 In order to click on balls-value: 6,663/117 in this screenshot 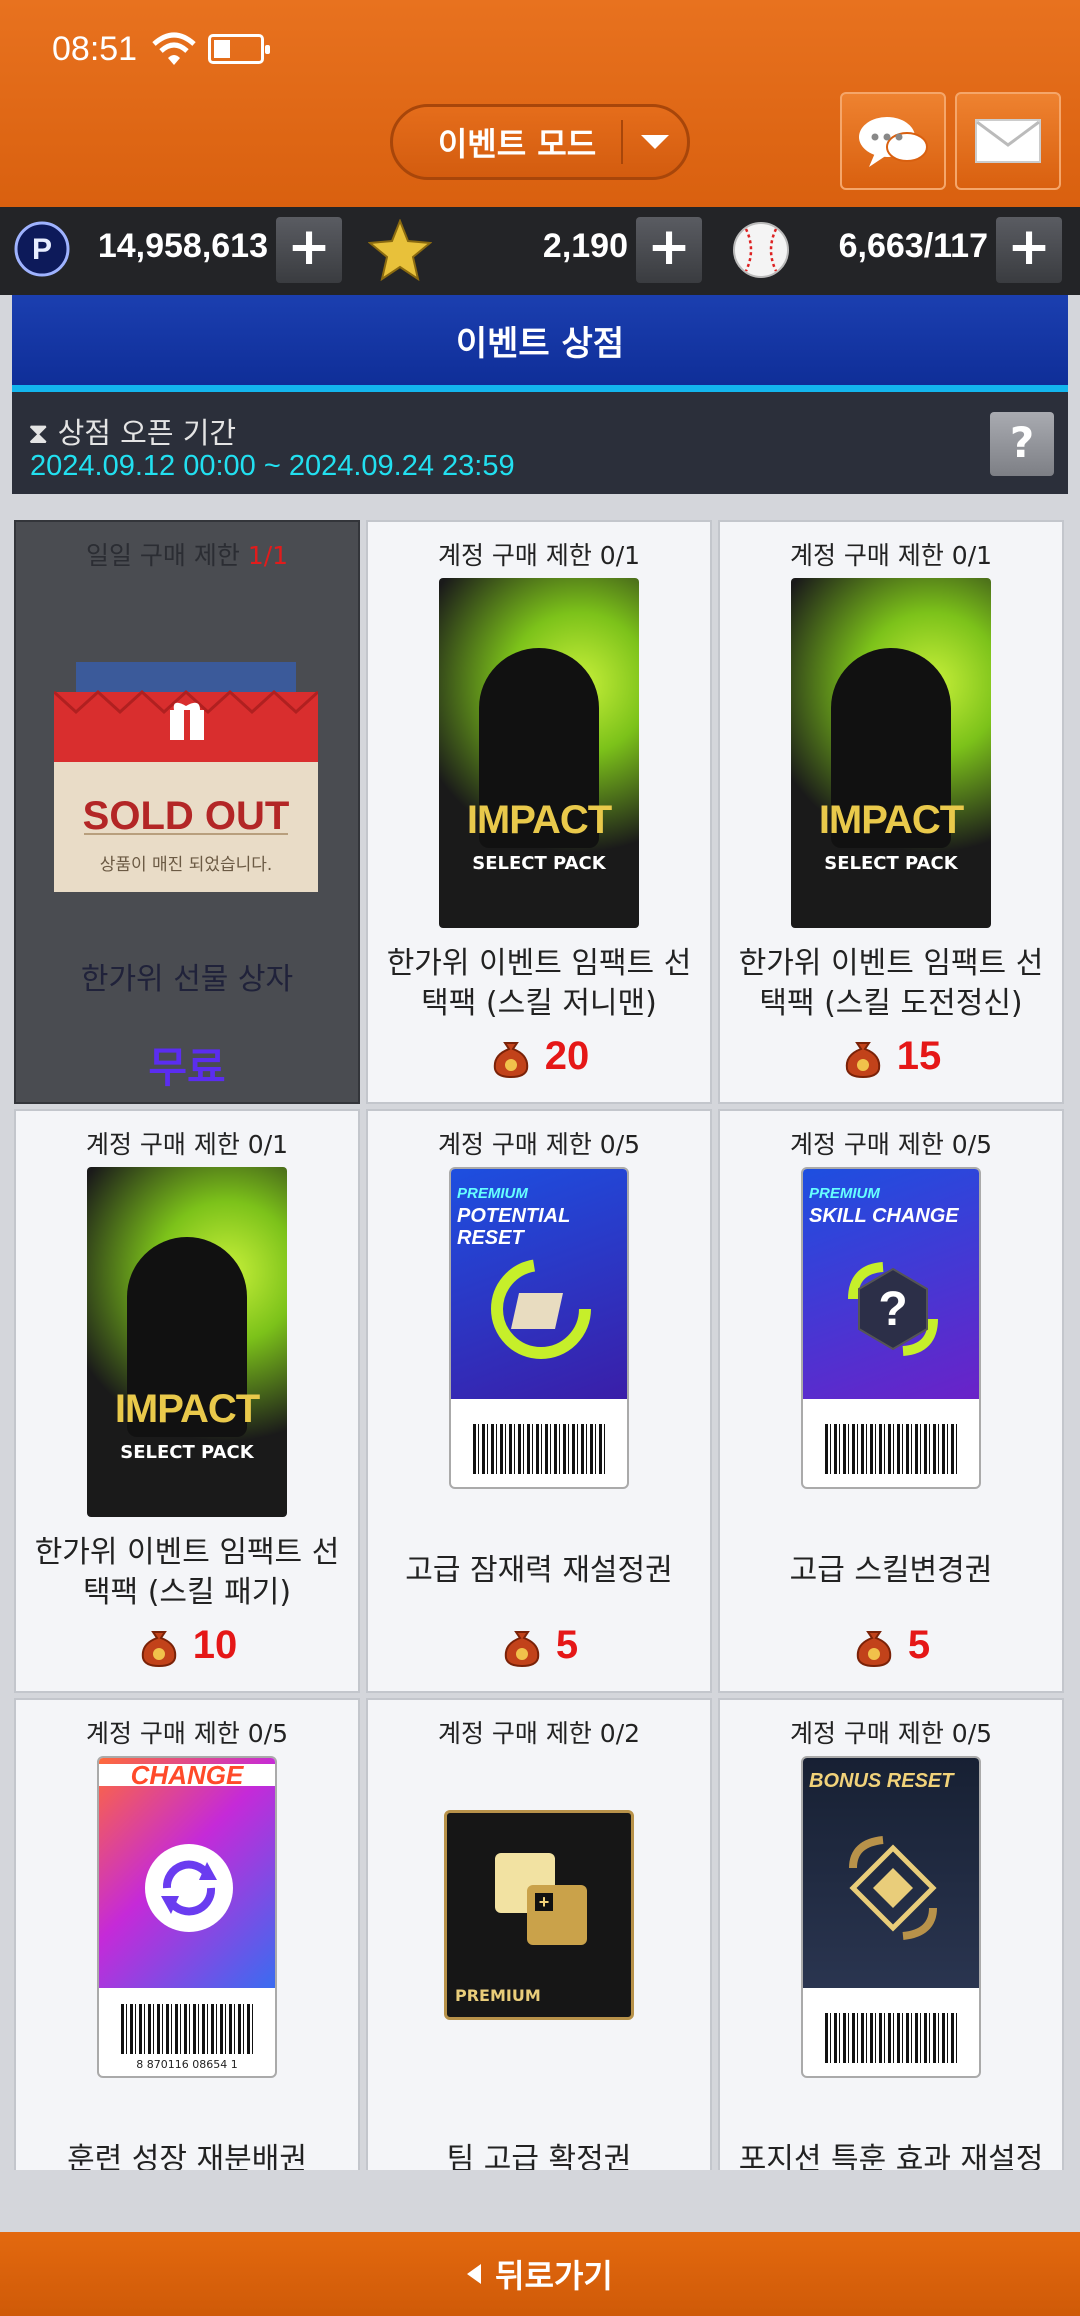, I will do `click(913, 246)`.